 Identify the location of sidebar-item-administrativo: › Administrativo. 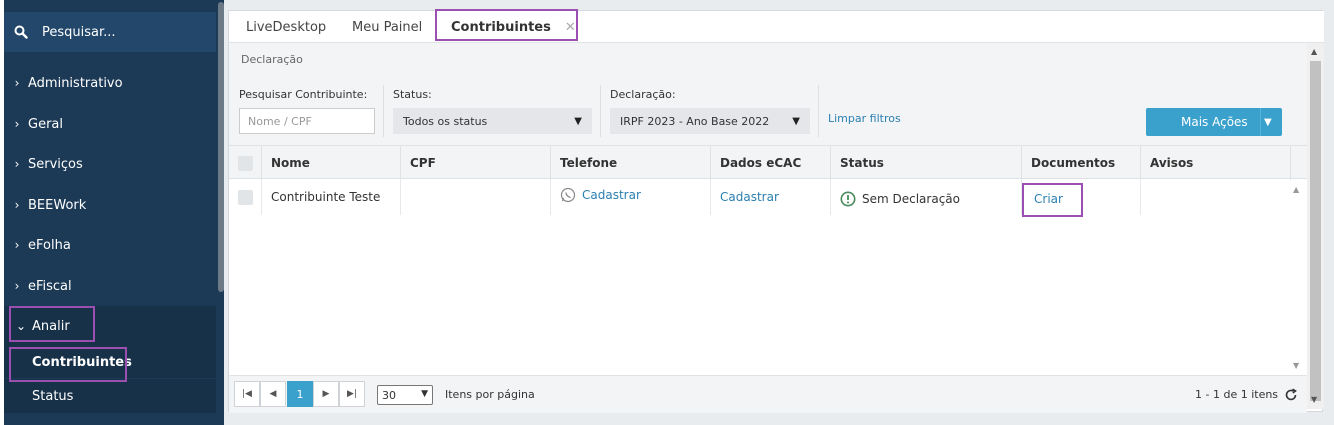
(110, 83).